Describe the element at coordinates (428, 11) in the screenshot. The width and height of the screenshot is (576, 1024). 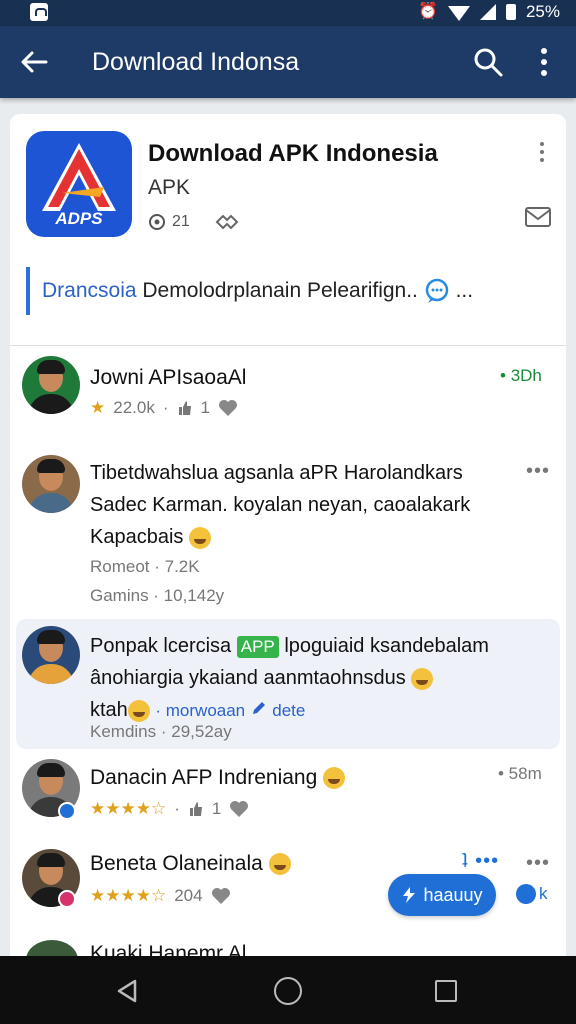
I see `alarm-icon: ⏰` at that location.